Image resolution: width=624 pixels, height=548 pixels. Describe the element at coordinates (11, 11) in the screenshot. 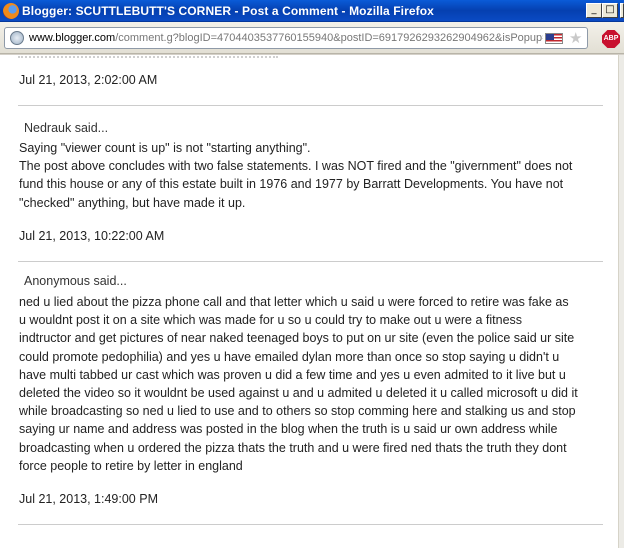

I see `firefox-icon` at that location.